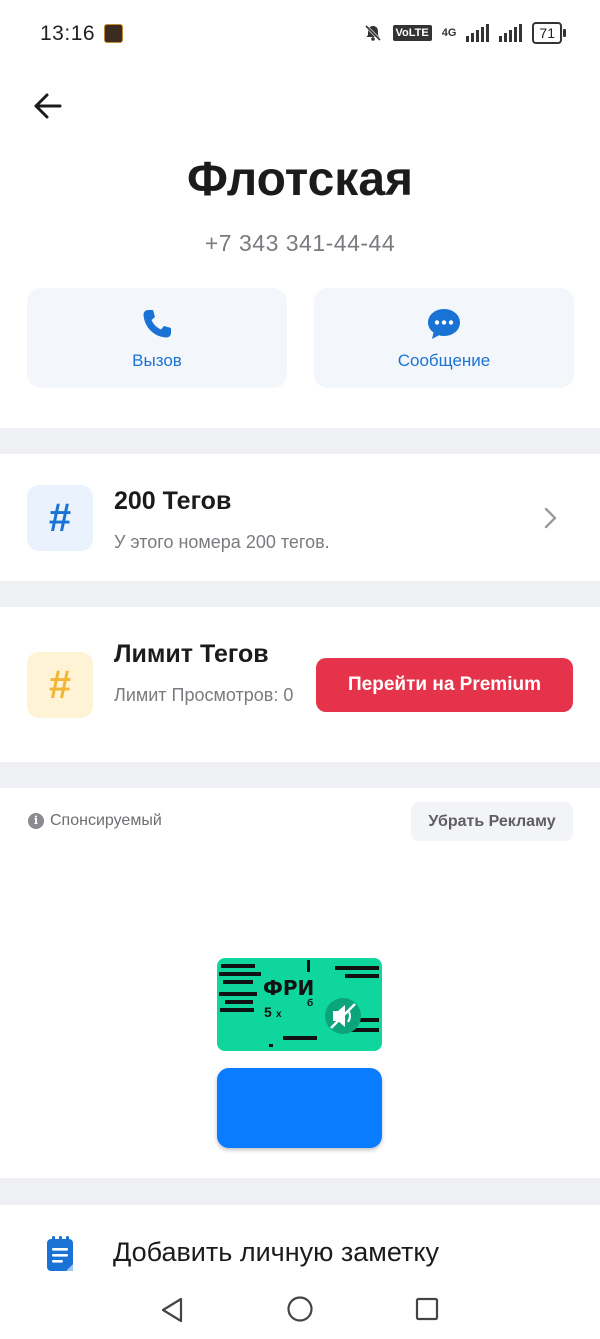 The height and width of the screenshot is (1339, 600). I want to click on limit-subtitle: Лимит Просмотров: 0, so click(204, 695).